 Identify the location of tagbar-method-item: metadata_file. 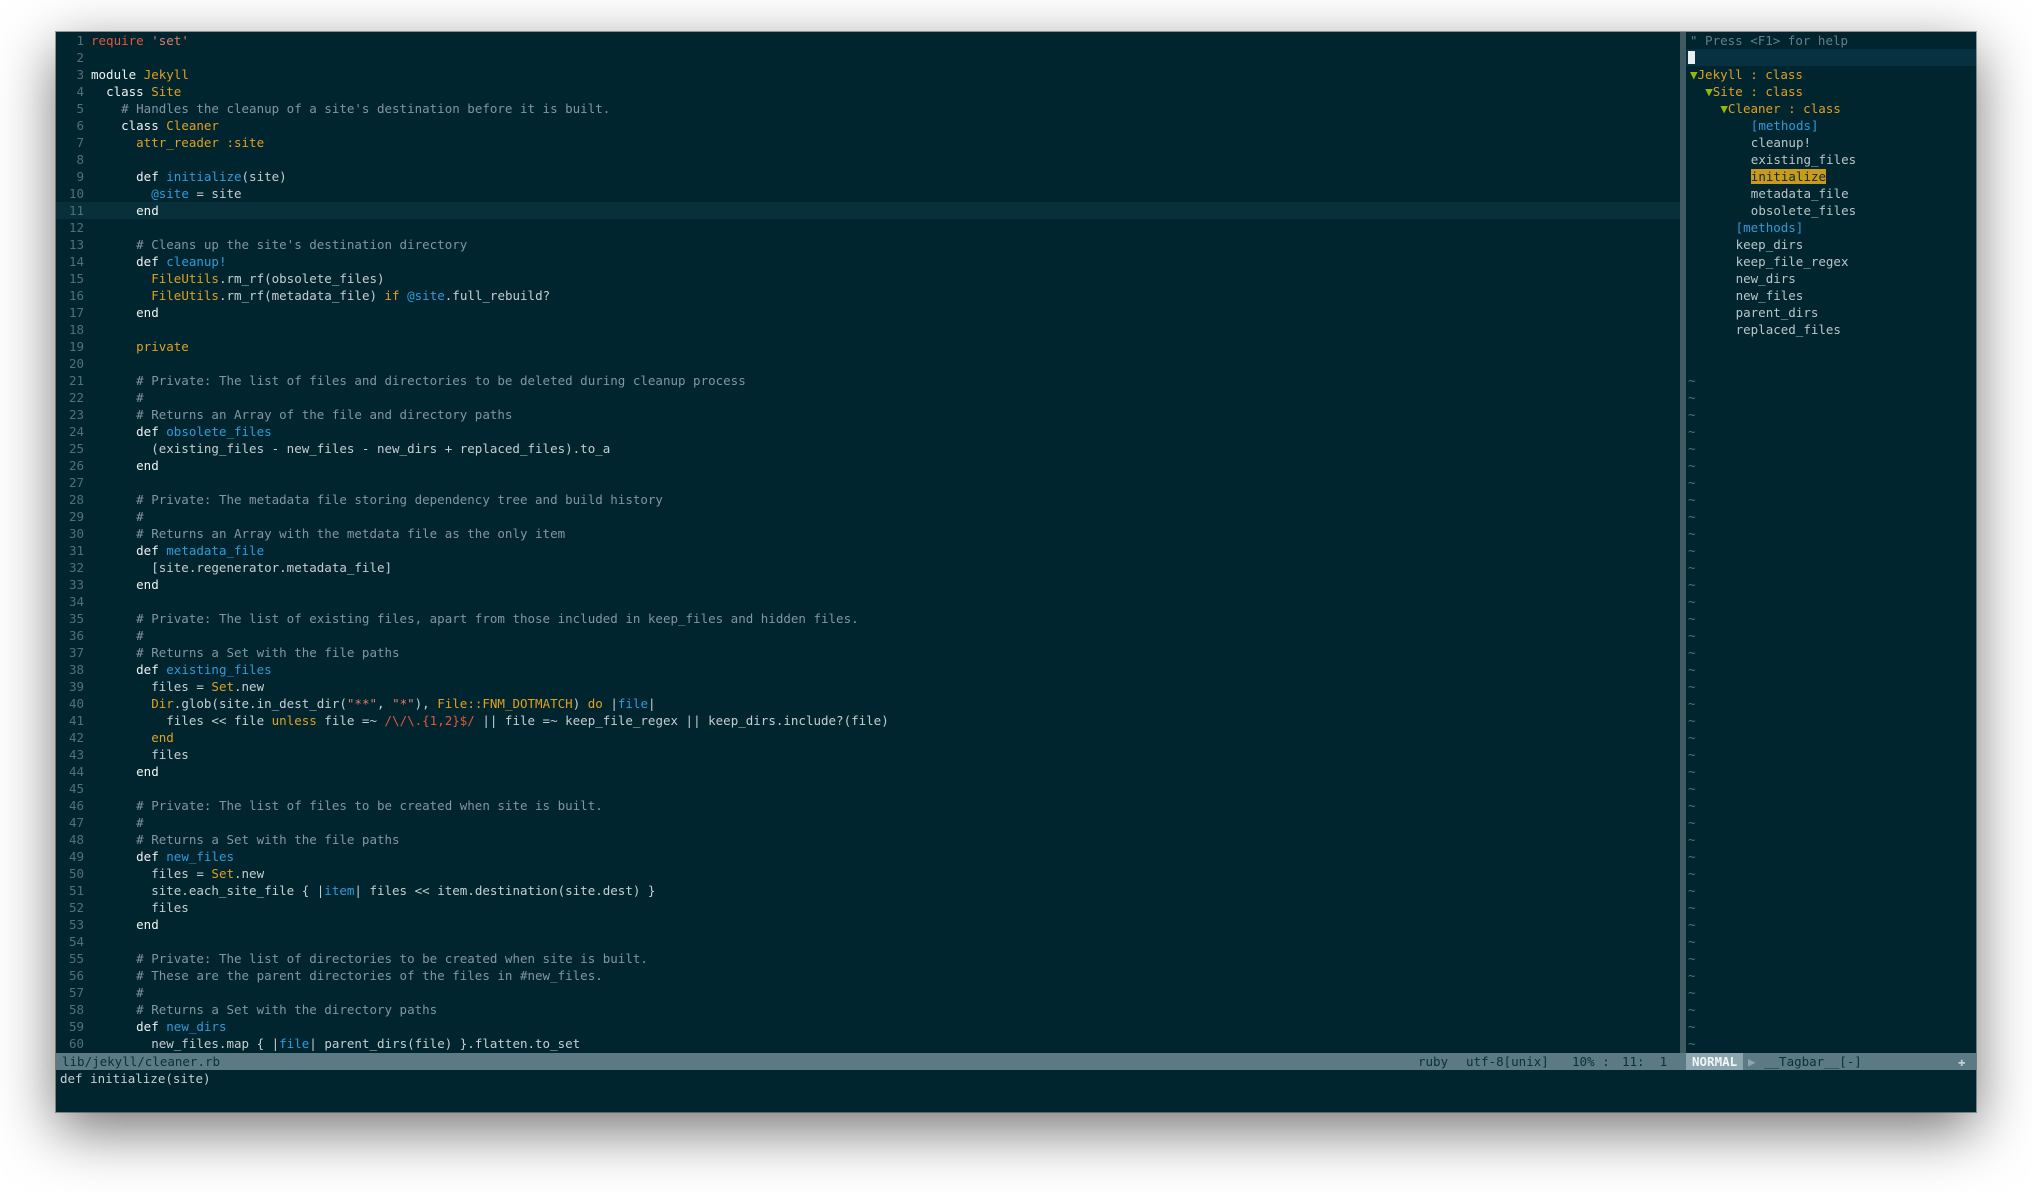
(1800, 193).